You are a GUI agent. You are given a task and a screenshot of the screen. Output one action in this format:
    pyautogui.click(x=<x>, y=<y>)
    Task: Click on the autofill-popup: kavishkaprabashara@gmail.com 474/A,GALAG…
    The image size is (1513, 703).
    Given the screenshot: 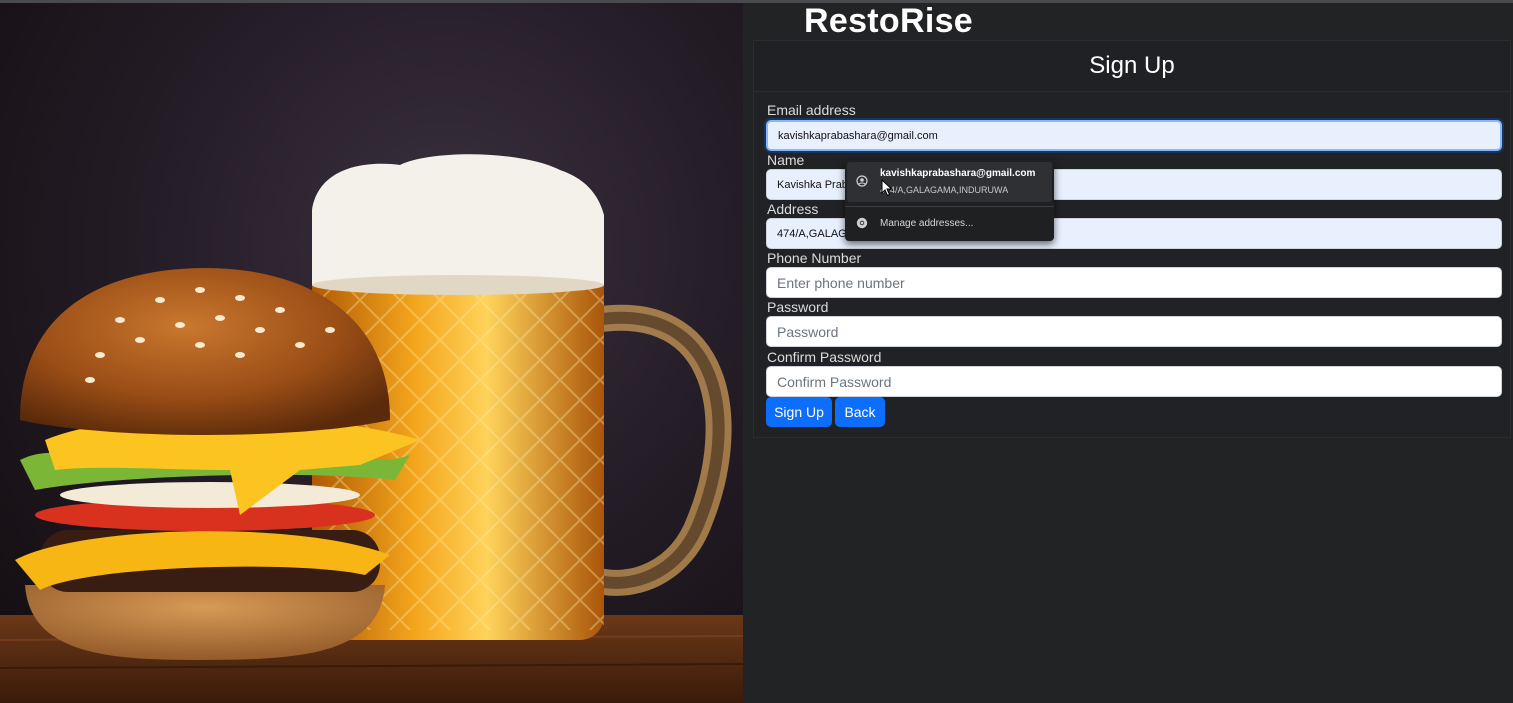 What is the action you would take?
    pyautogui.click(x=949, y=200)
    